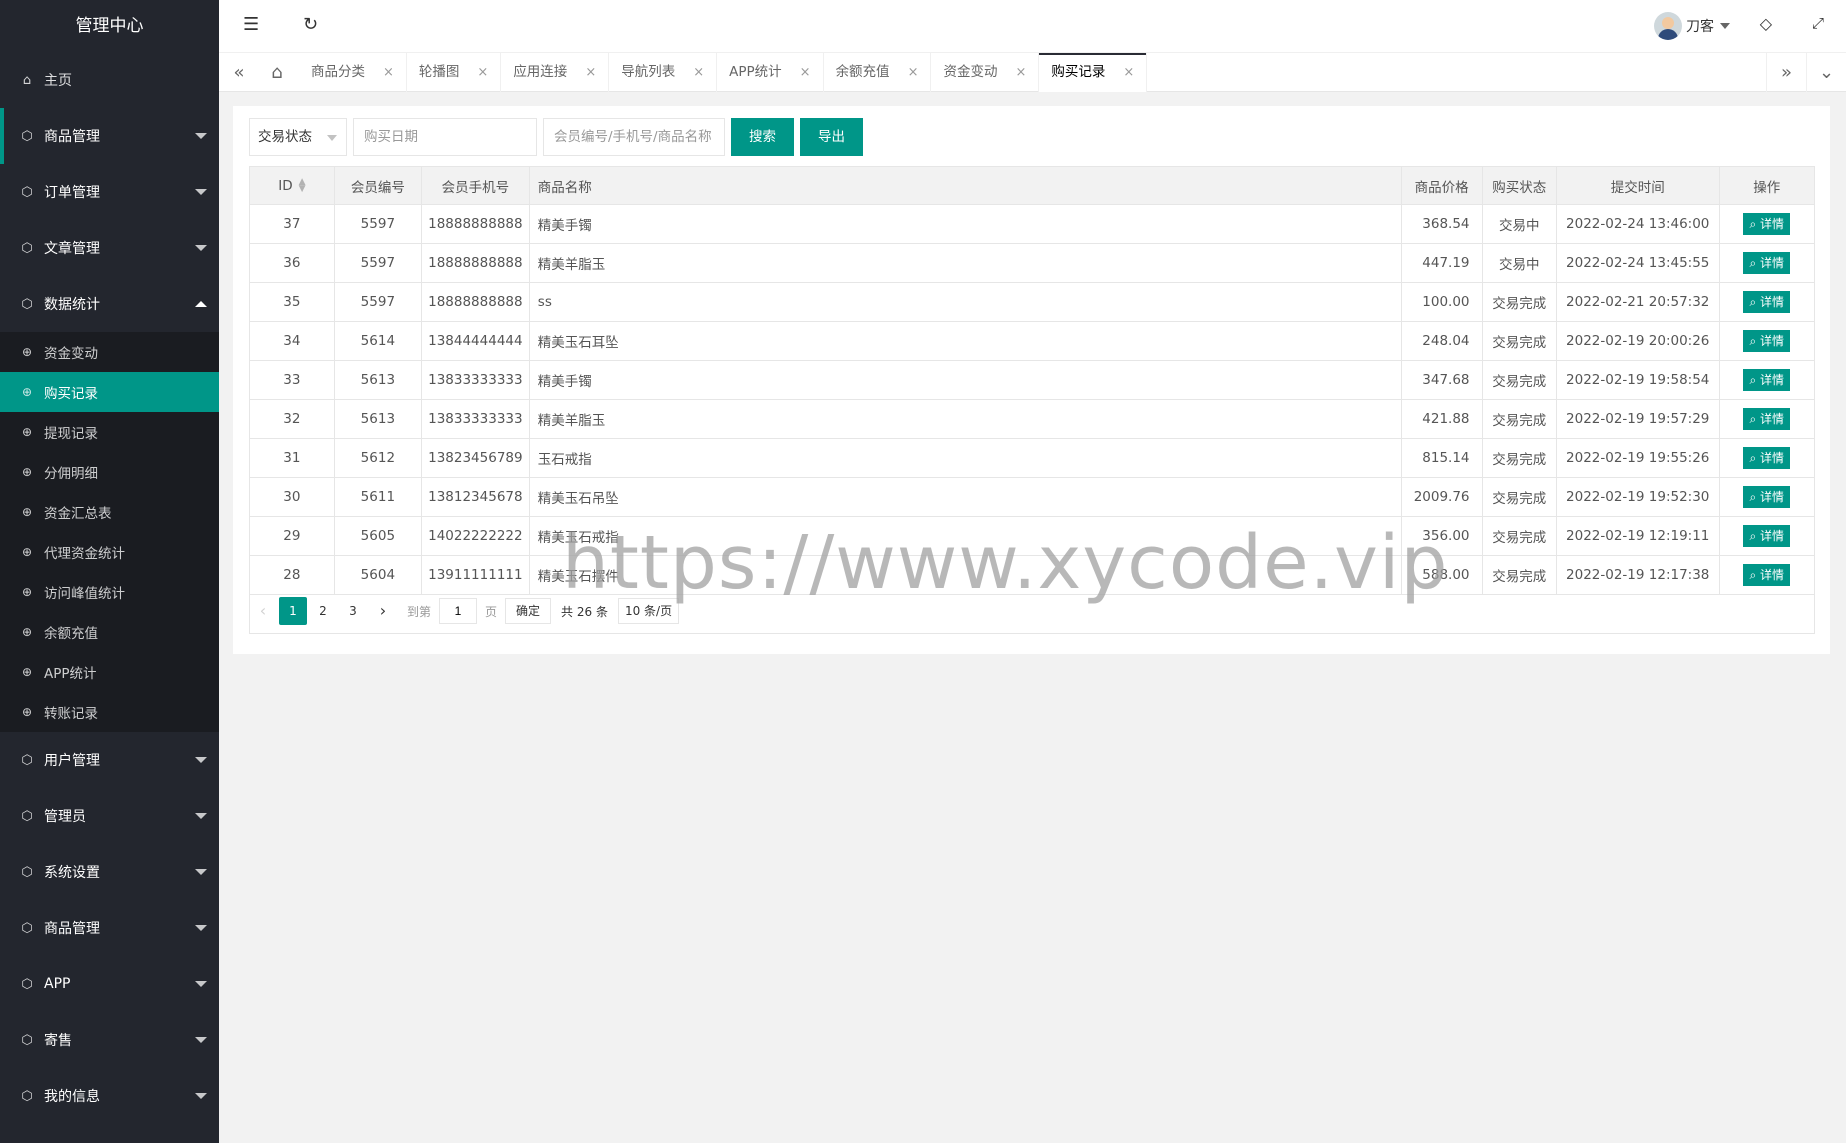  Describe the element at coordinates (1826, 72) in the screenshot. I see `tabs-menu-chevron-icon: ⌄` at that location.